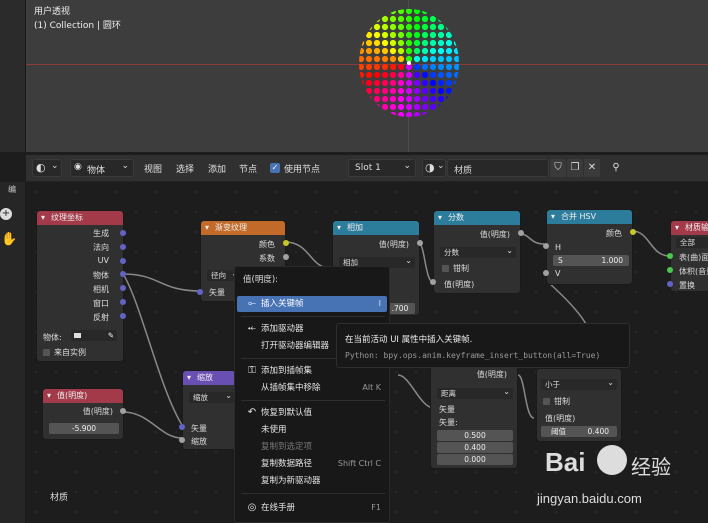  Describe the element at coordinates (252, 370) in the screenshot. I see `keying-set-icon: ⚿` at that location.